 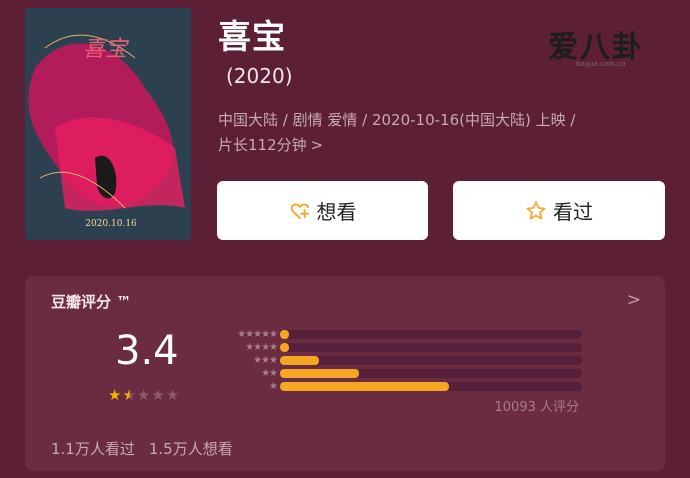 I want to click on have-watched-label: 看过, so click(x=573, y=212).